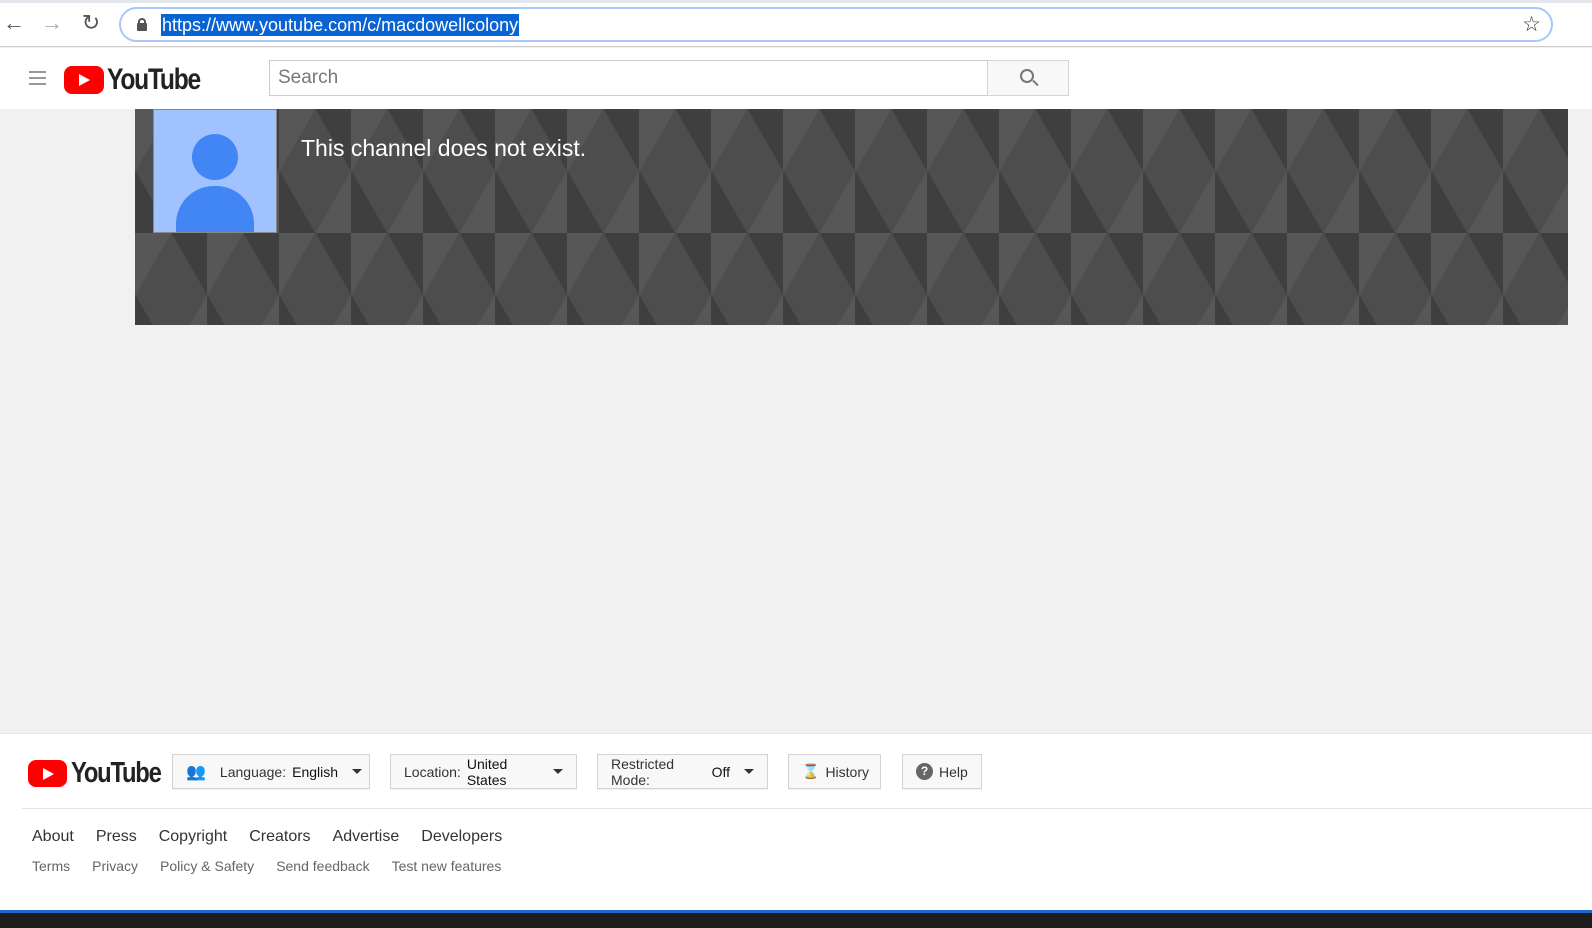 The width and height of the screenshot is (1592, 928). Describe the element at coordinates (279, 837) in the screenshot. I see `footer-link-creators: Creators` at that location.